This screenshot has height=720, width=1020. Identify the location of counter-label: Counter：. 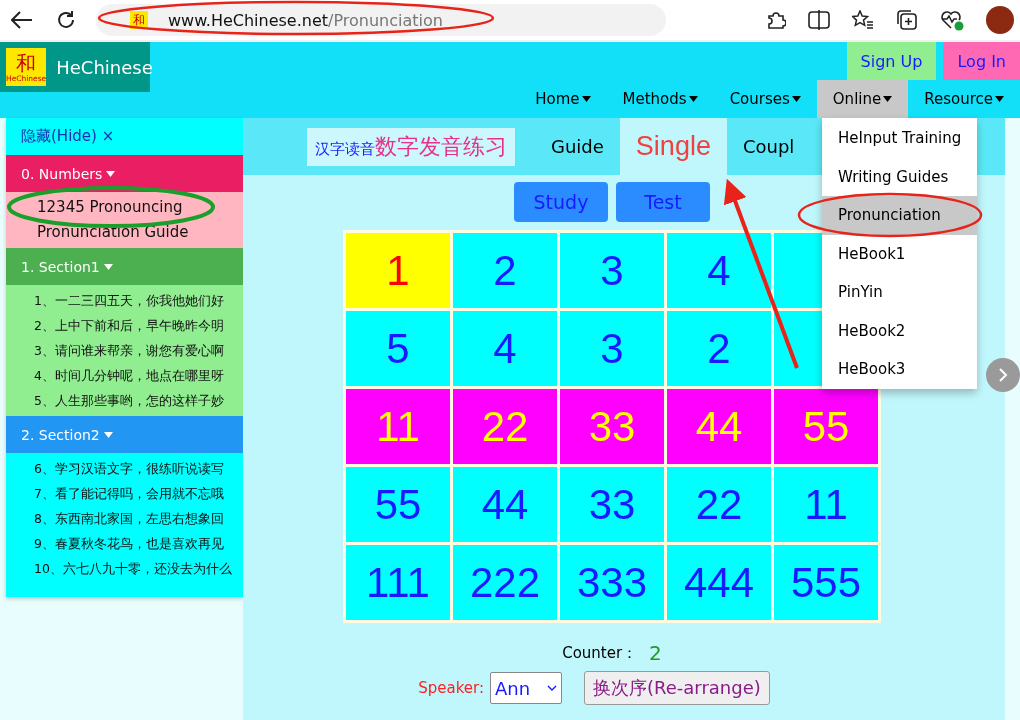
(600, 653).